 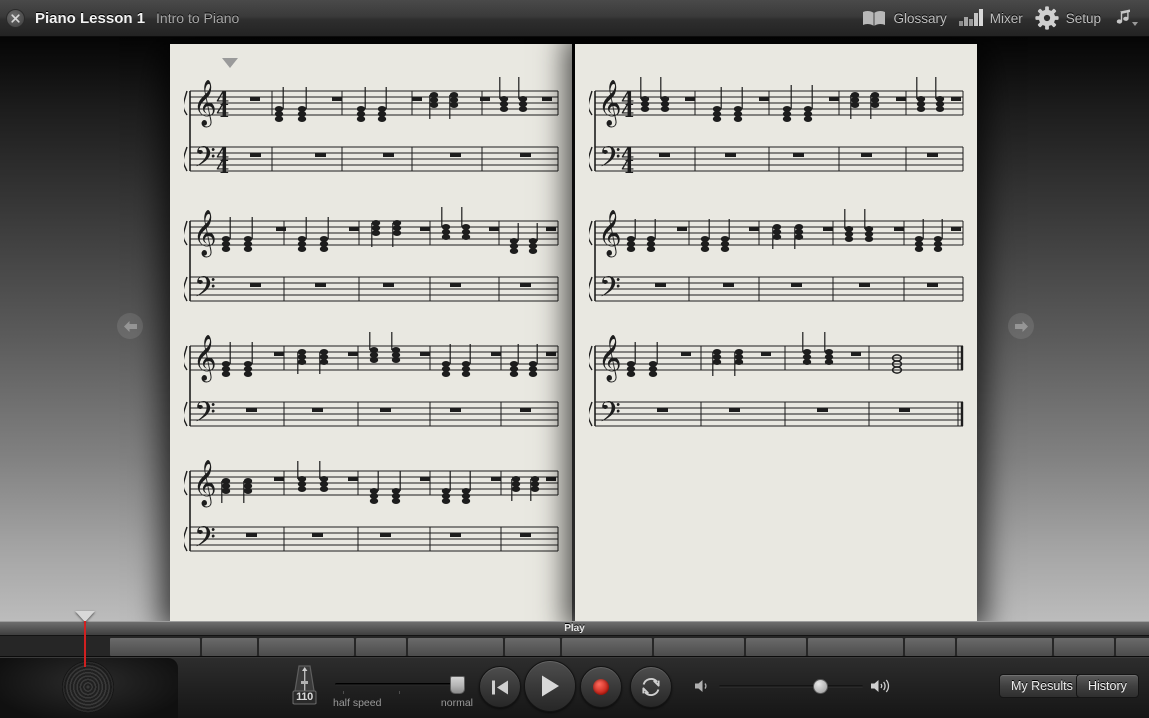 What do you see at coordinates (1083, 18) in the screenshot?
I see `setup-label: Setup` at bounding box center [1083, 18].